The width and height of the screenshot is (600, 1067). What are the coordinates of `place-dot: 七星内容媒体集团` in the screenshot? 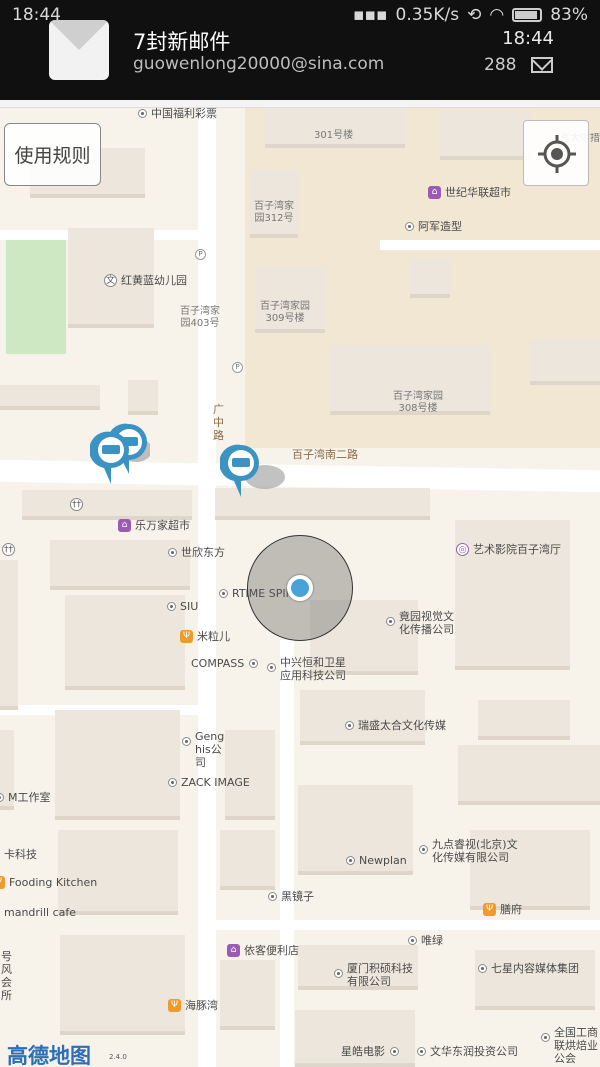 It's located at (528, 968).